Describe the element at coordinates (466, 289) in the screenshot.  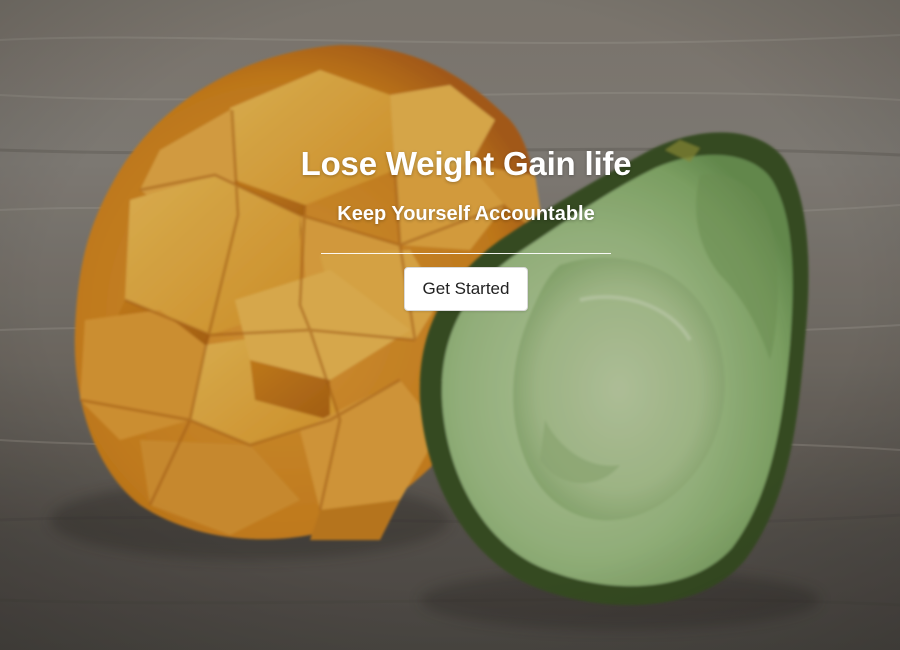
I see `get-started-button: Get Started` at that location.